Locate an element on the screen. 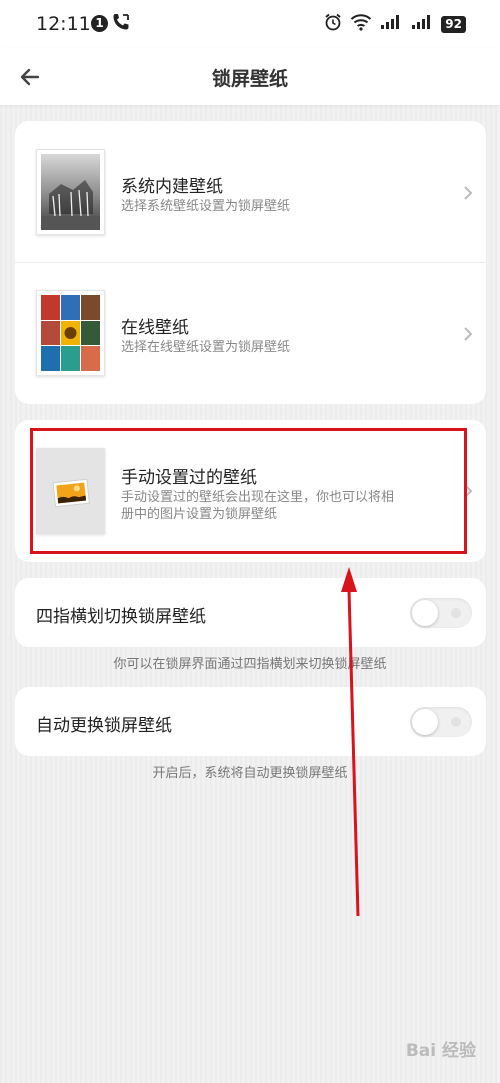 This screenshot has width=500, height=1083. manual-wallpaper-subtitle-line1: 手动设置过的壁纸会出现在这里，你也可以将相 is located at coordinates (258, 497).